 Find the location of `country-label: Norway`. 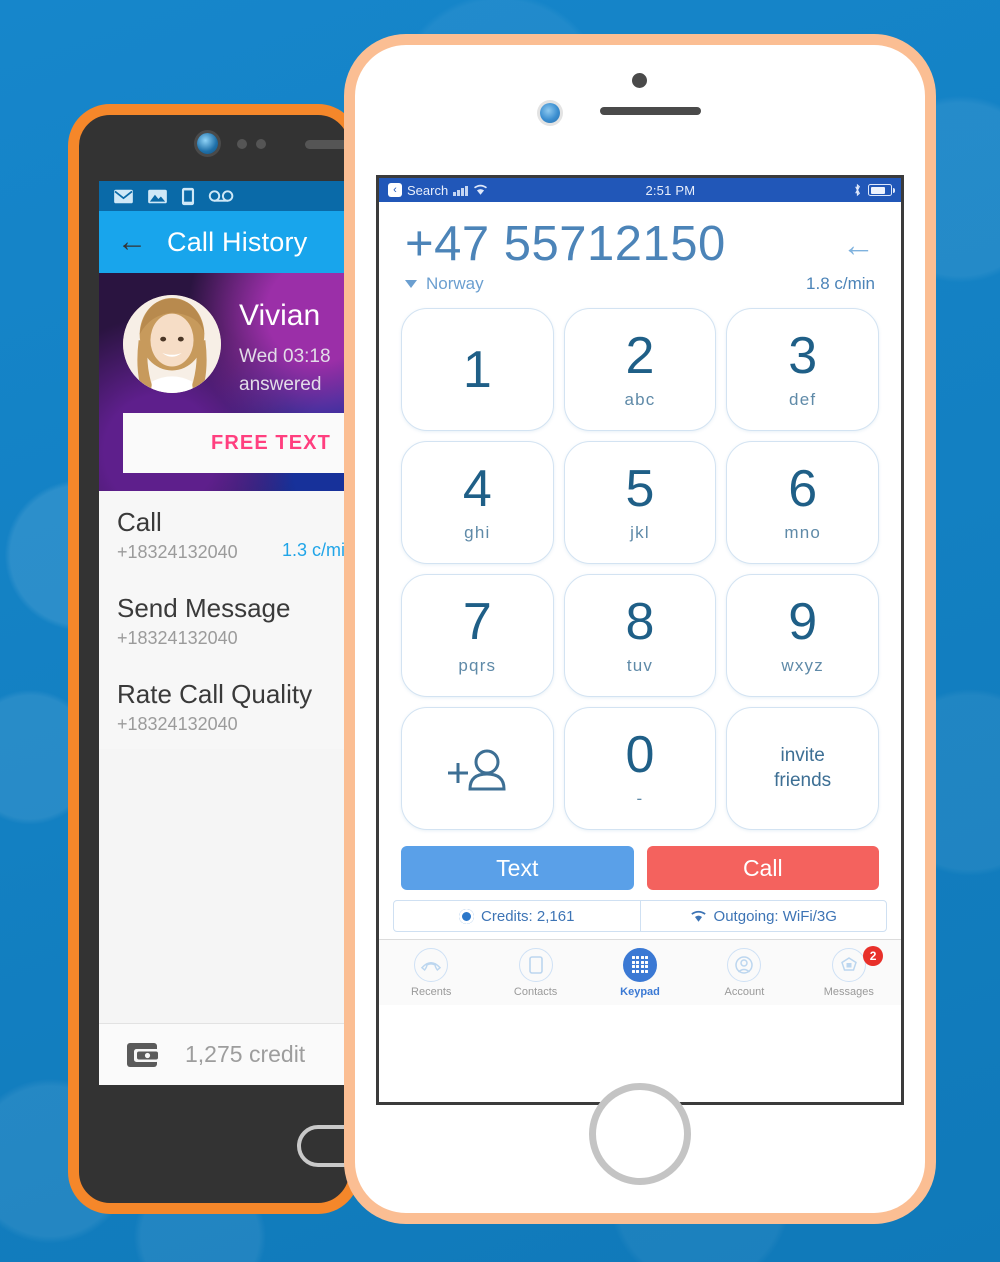

country-label: Norway is located at coordinates (455, 283).